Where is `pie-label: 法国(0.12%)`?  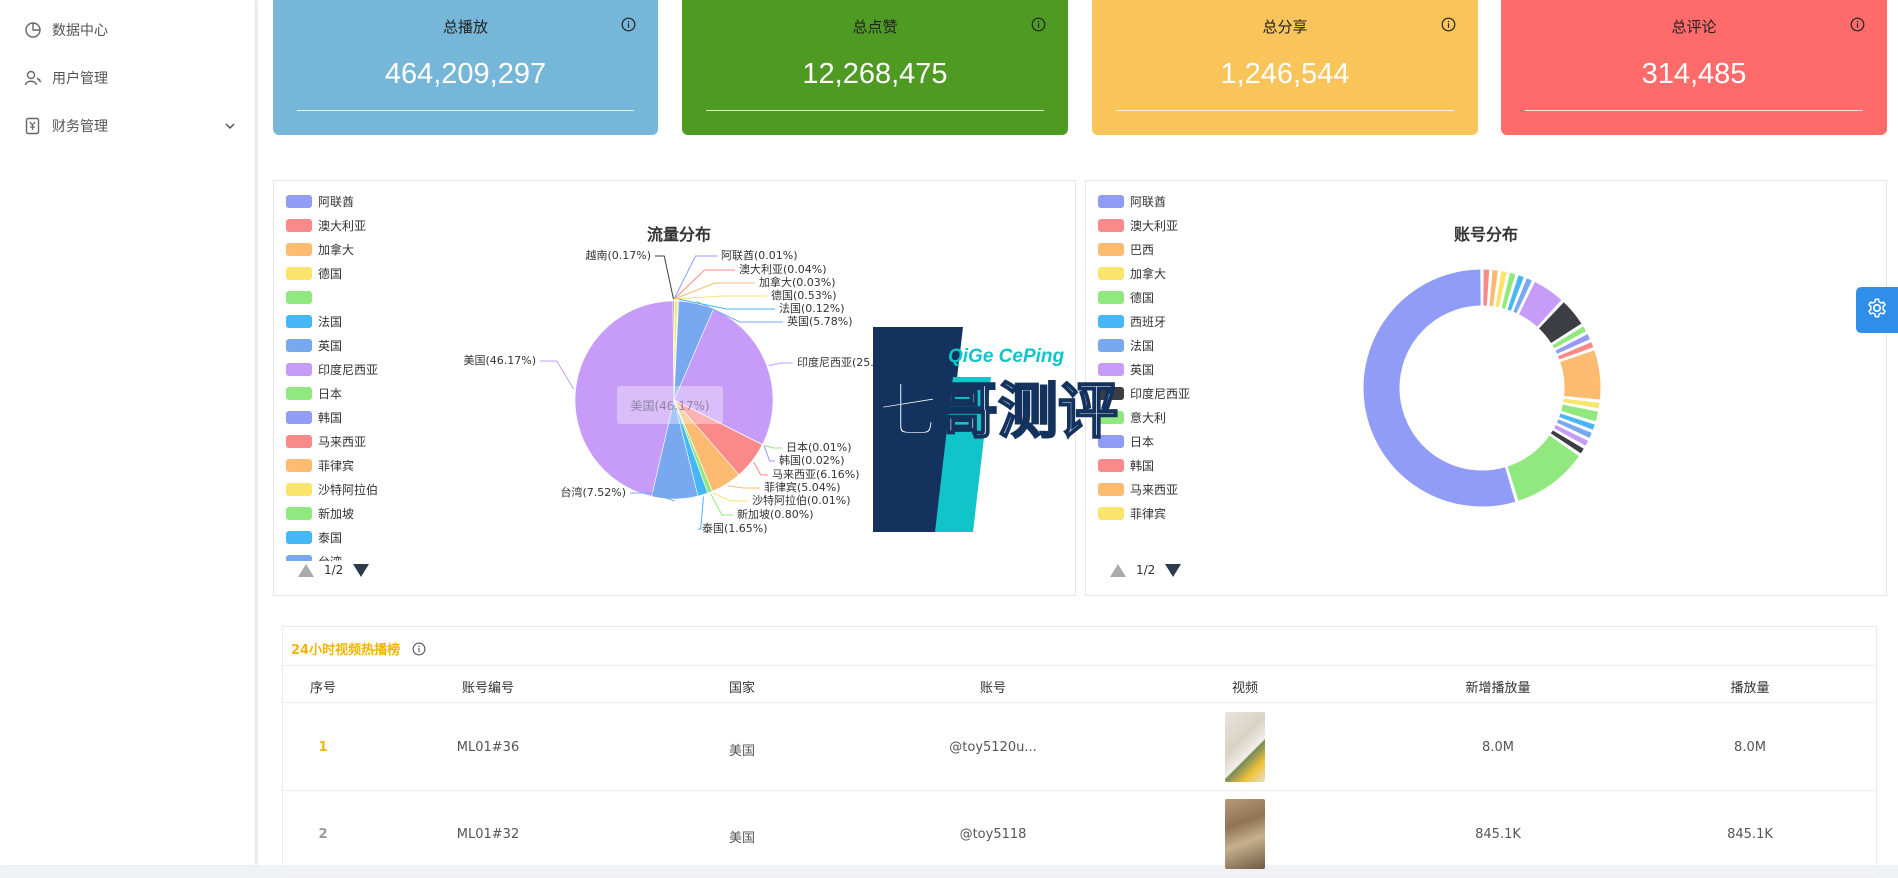
pie-label: 法国(0.12%) is located at coordinates (812, 308).